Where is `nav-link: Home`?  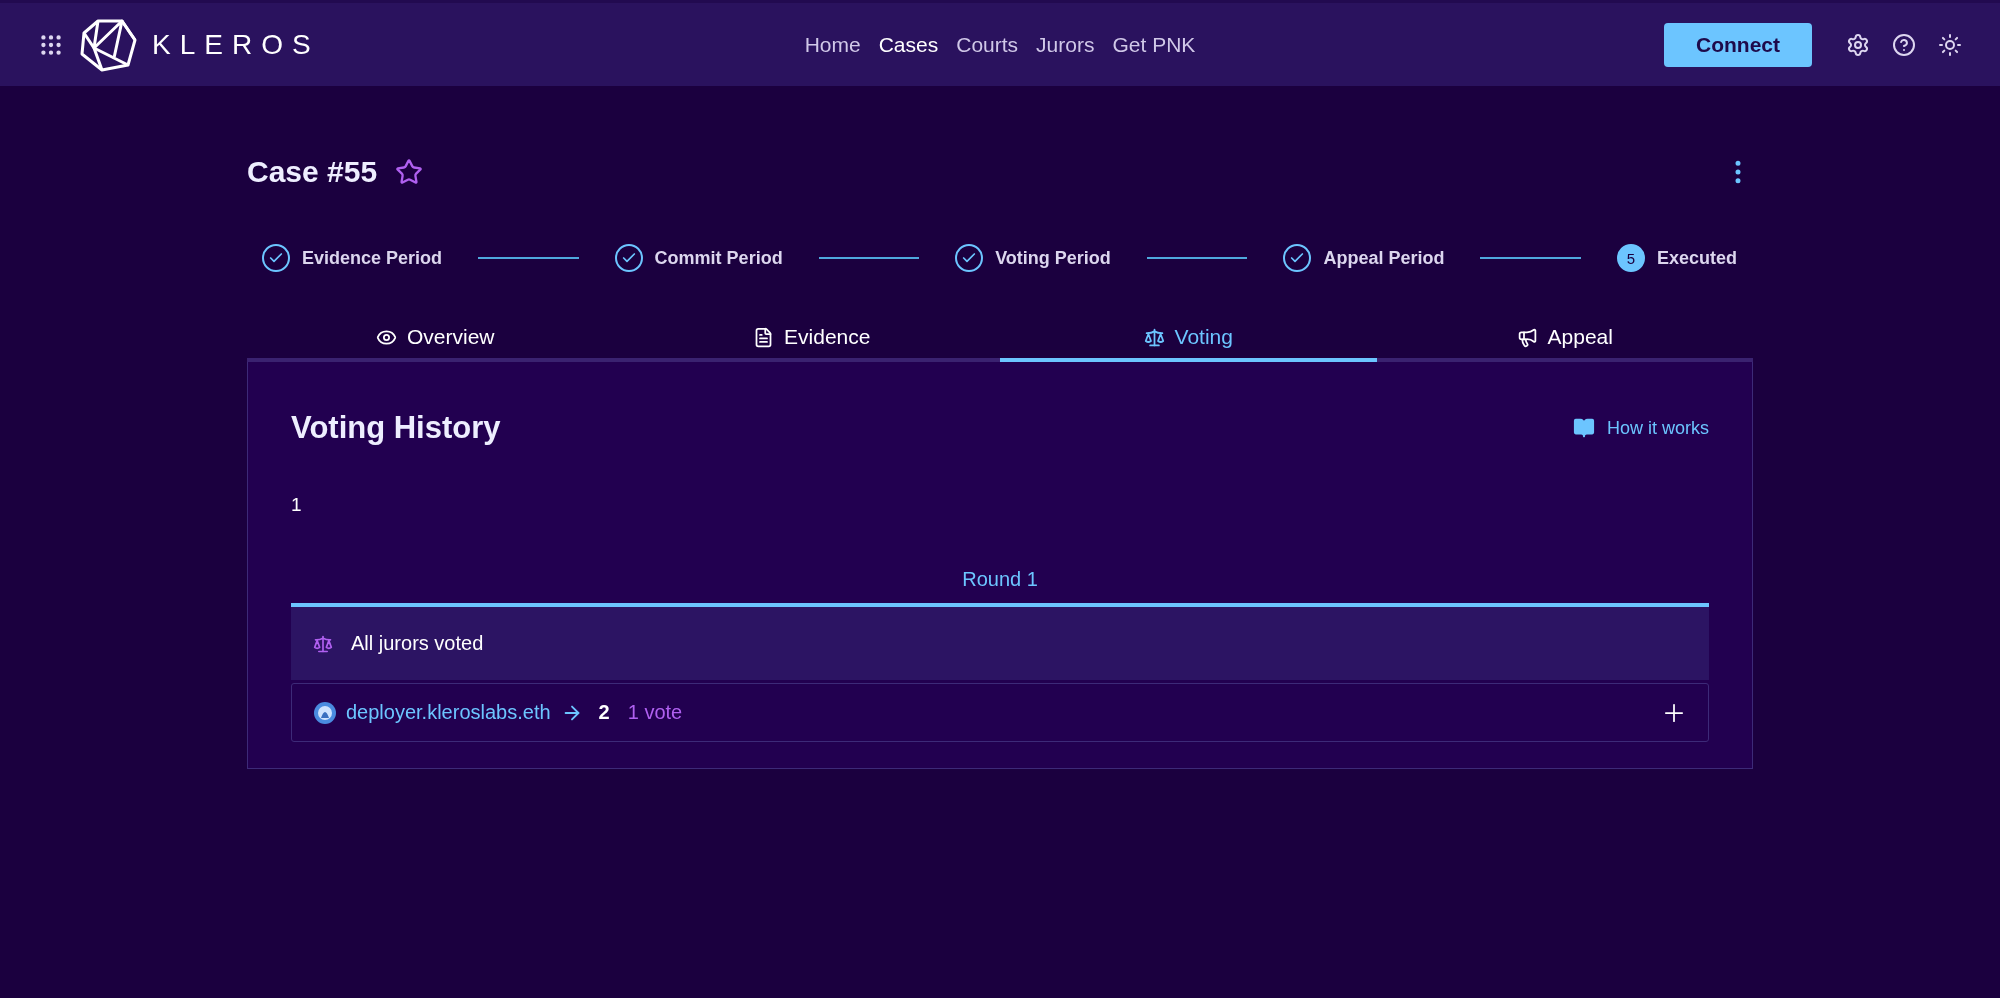 nav-link: Home is located at coordinates (832, 44).